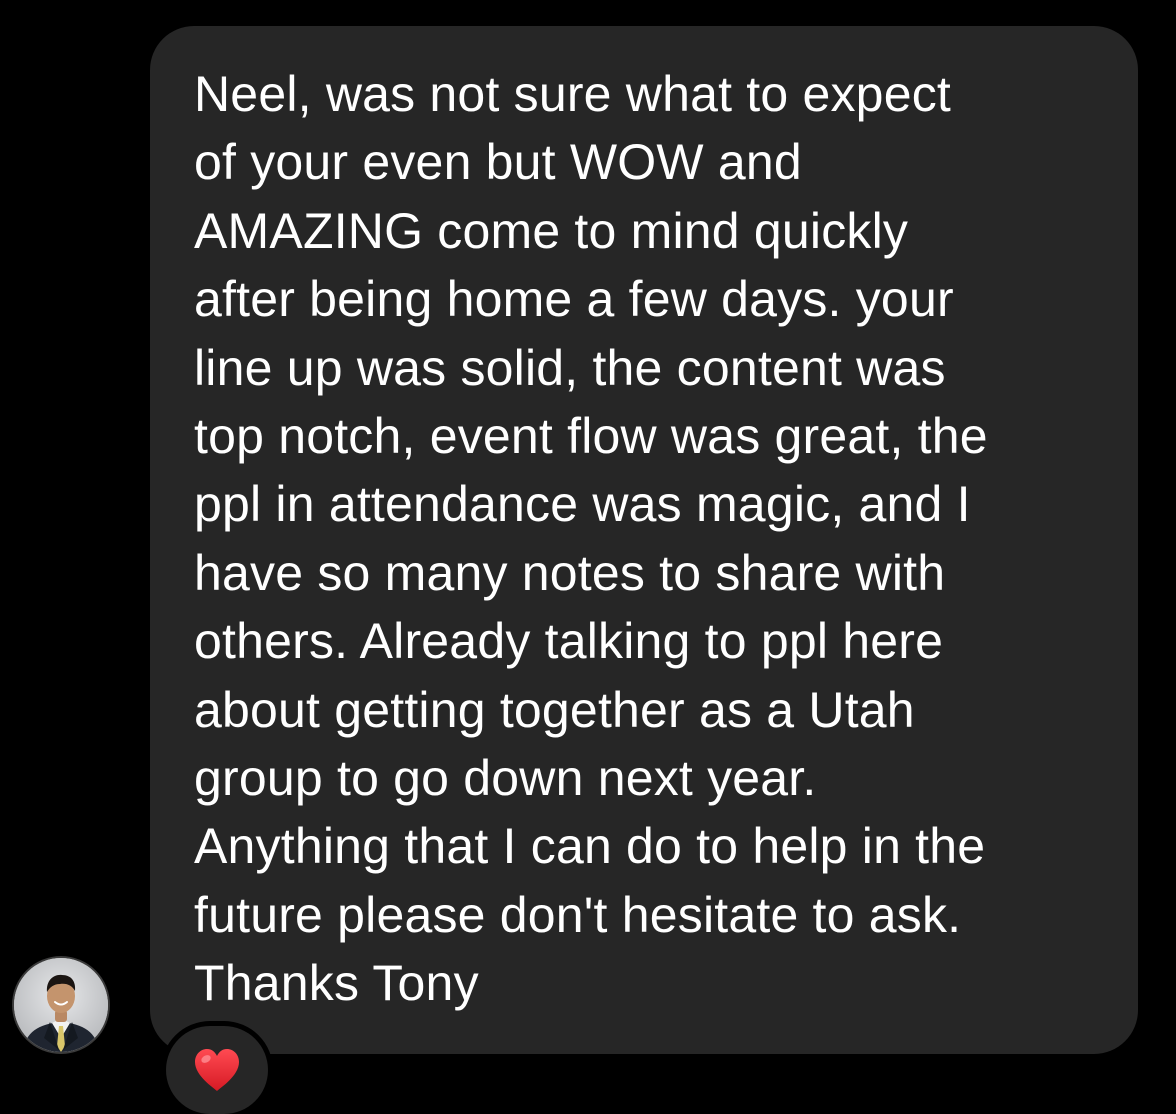 The width and height of the screenshot is (1176, 1114). Describe the element at coordinates (336, 983) in the screenshot. I see `message-line: Thanks Tony` at that location.